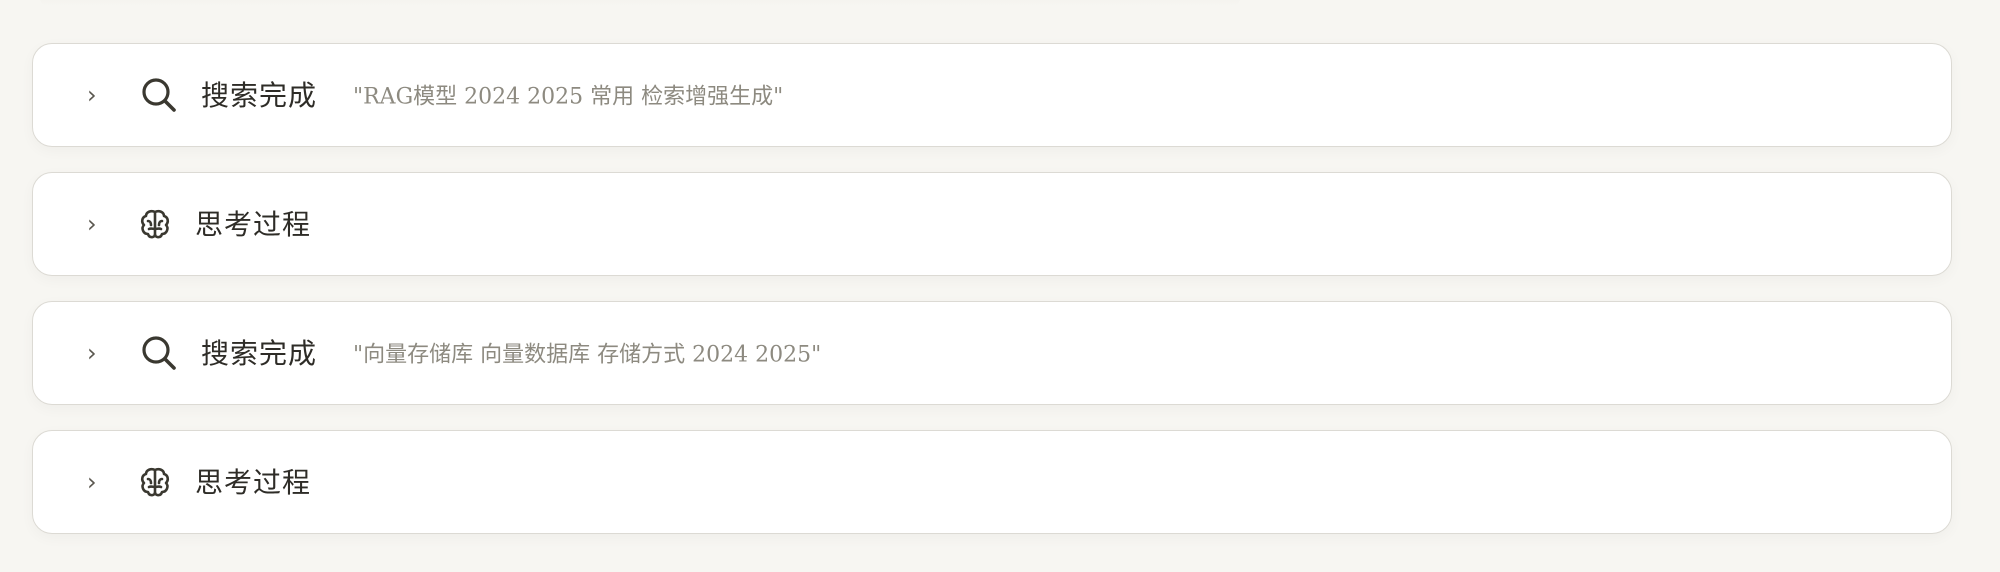 The width and height of the screenshot is (2000, 572). What do you see at coordinates (568, 97) in the screenshot?
I see `search-query: "RAG模型 2024 2025 常用 检索增强生成"` at bounding box center [568, 97].